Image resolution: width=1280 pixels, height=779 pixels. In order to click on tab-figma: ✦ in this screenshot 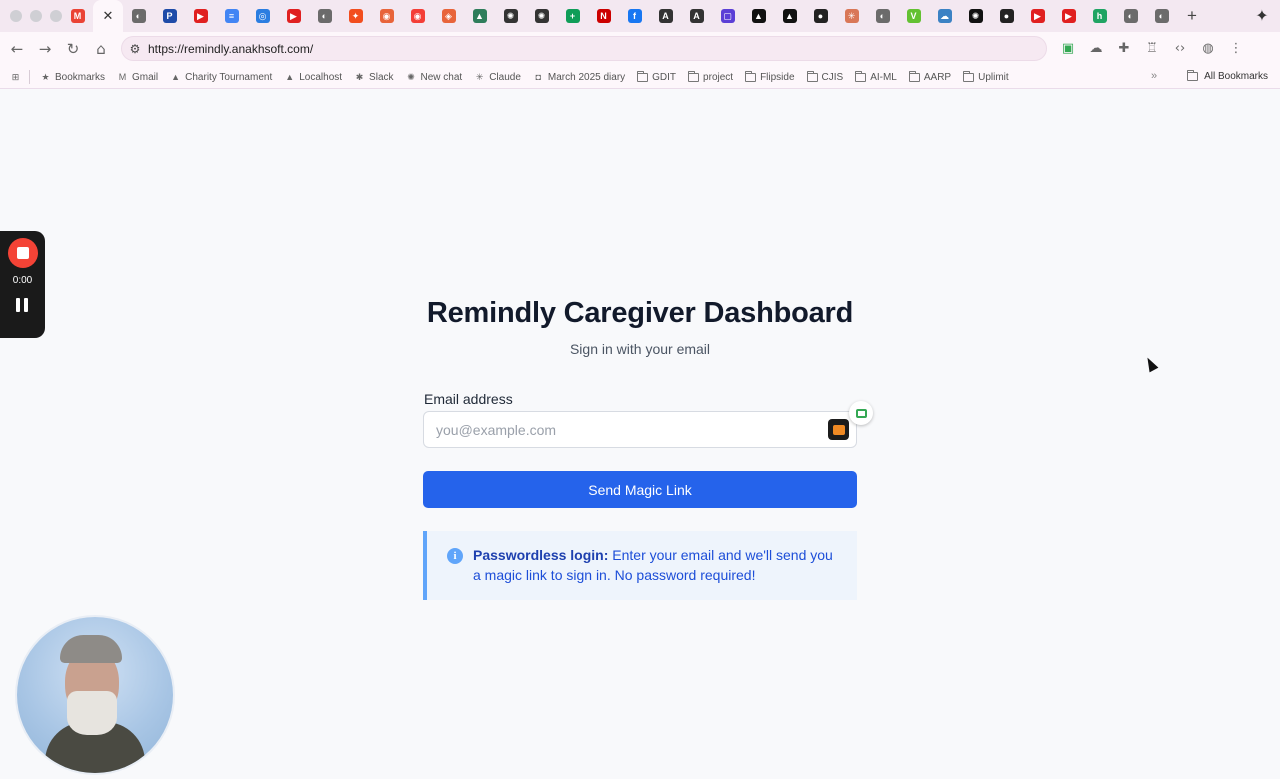, I will do `click(355, 16)`.